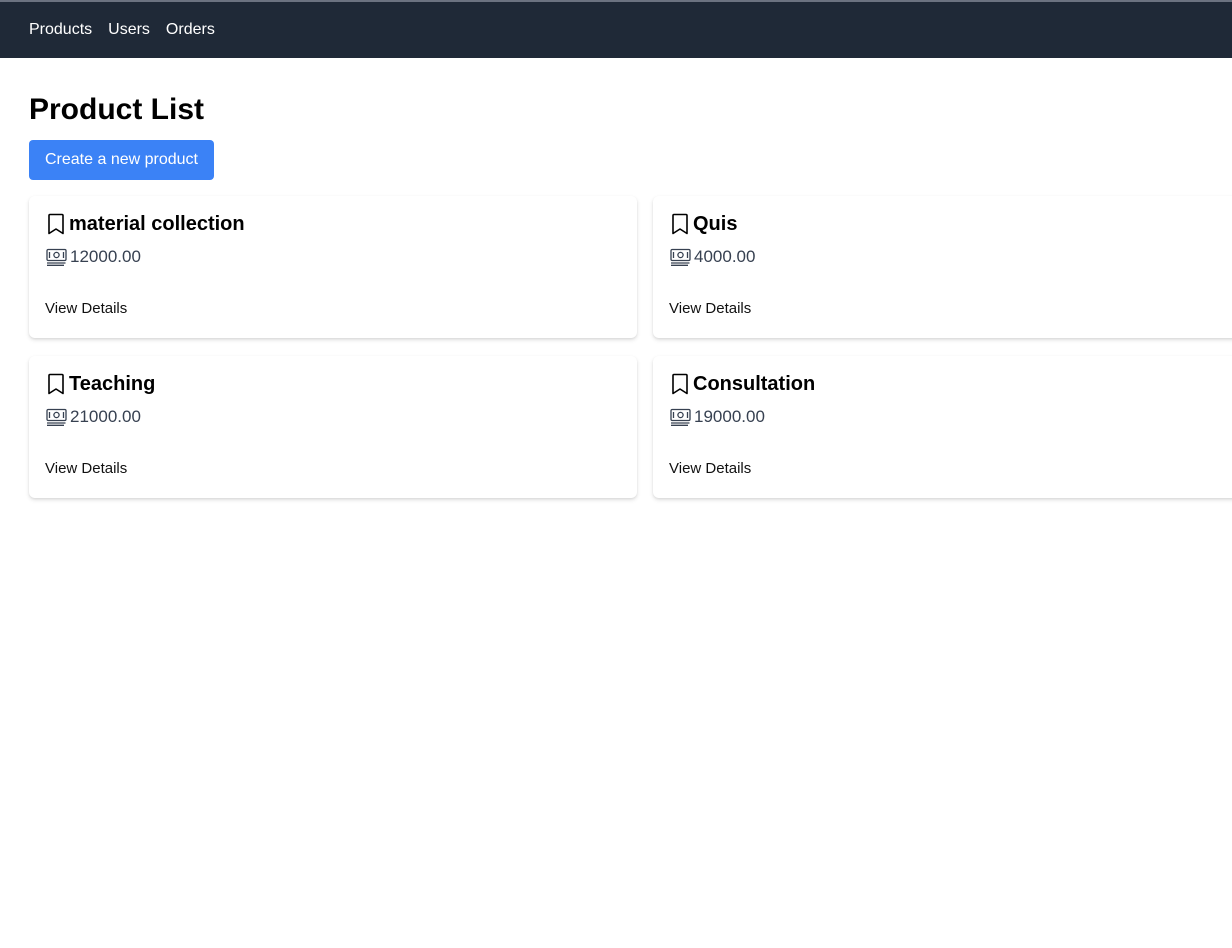 The image size is (1232, 948). What do you see at coordinates (950, 224) in the screenshot?
I see `product-title-row: Quis` at bounding box center [950, 224].